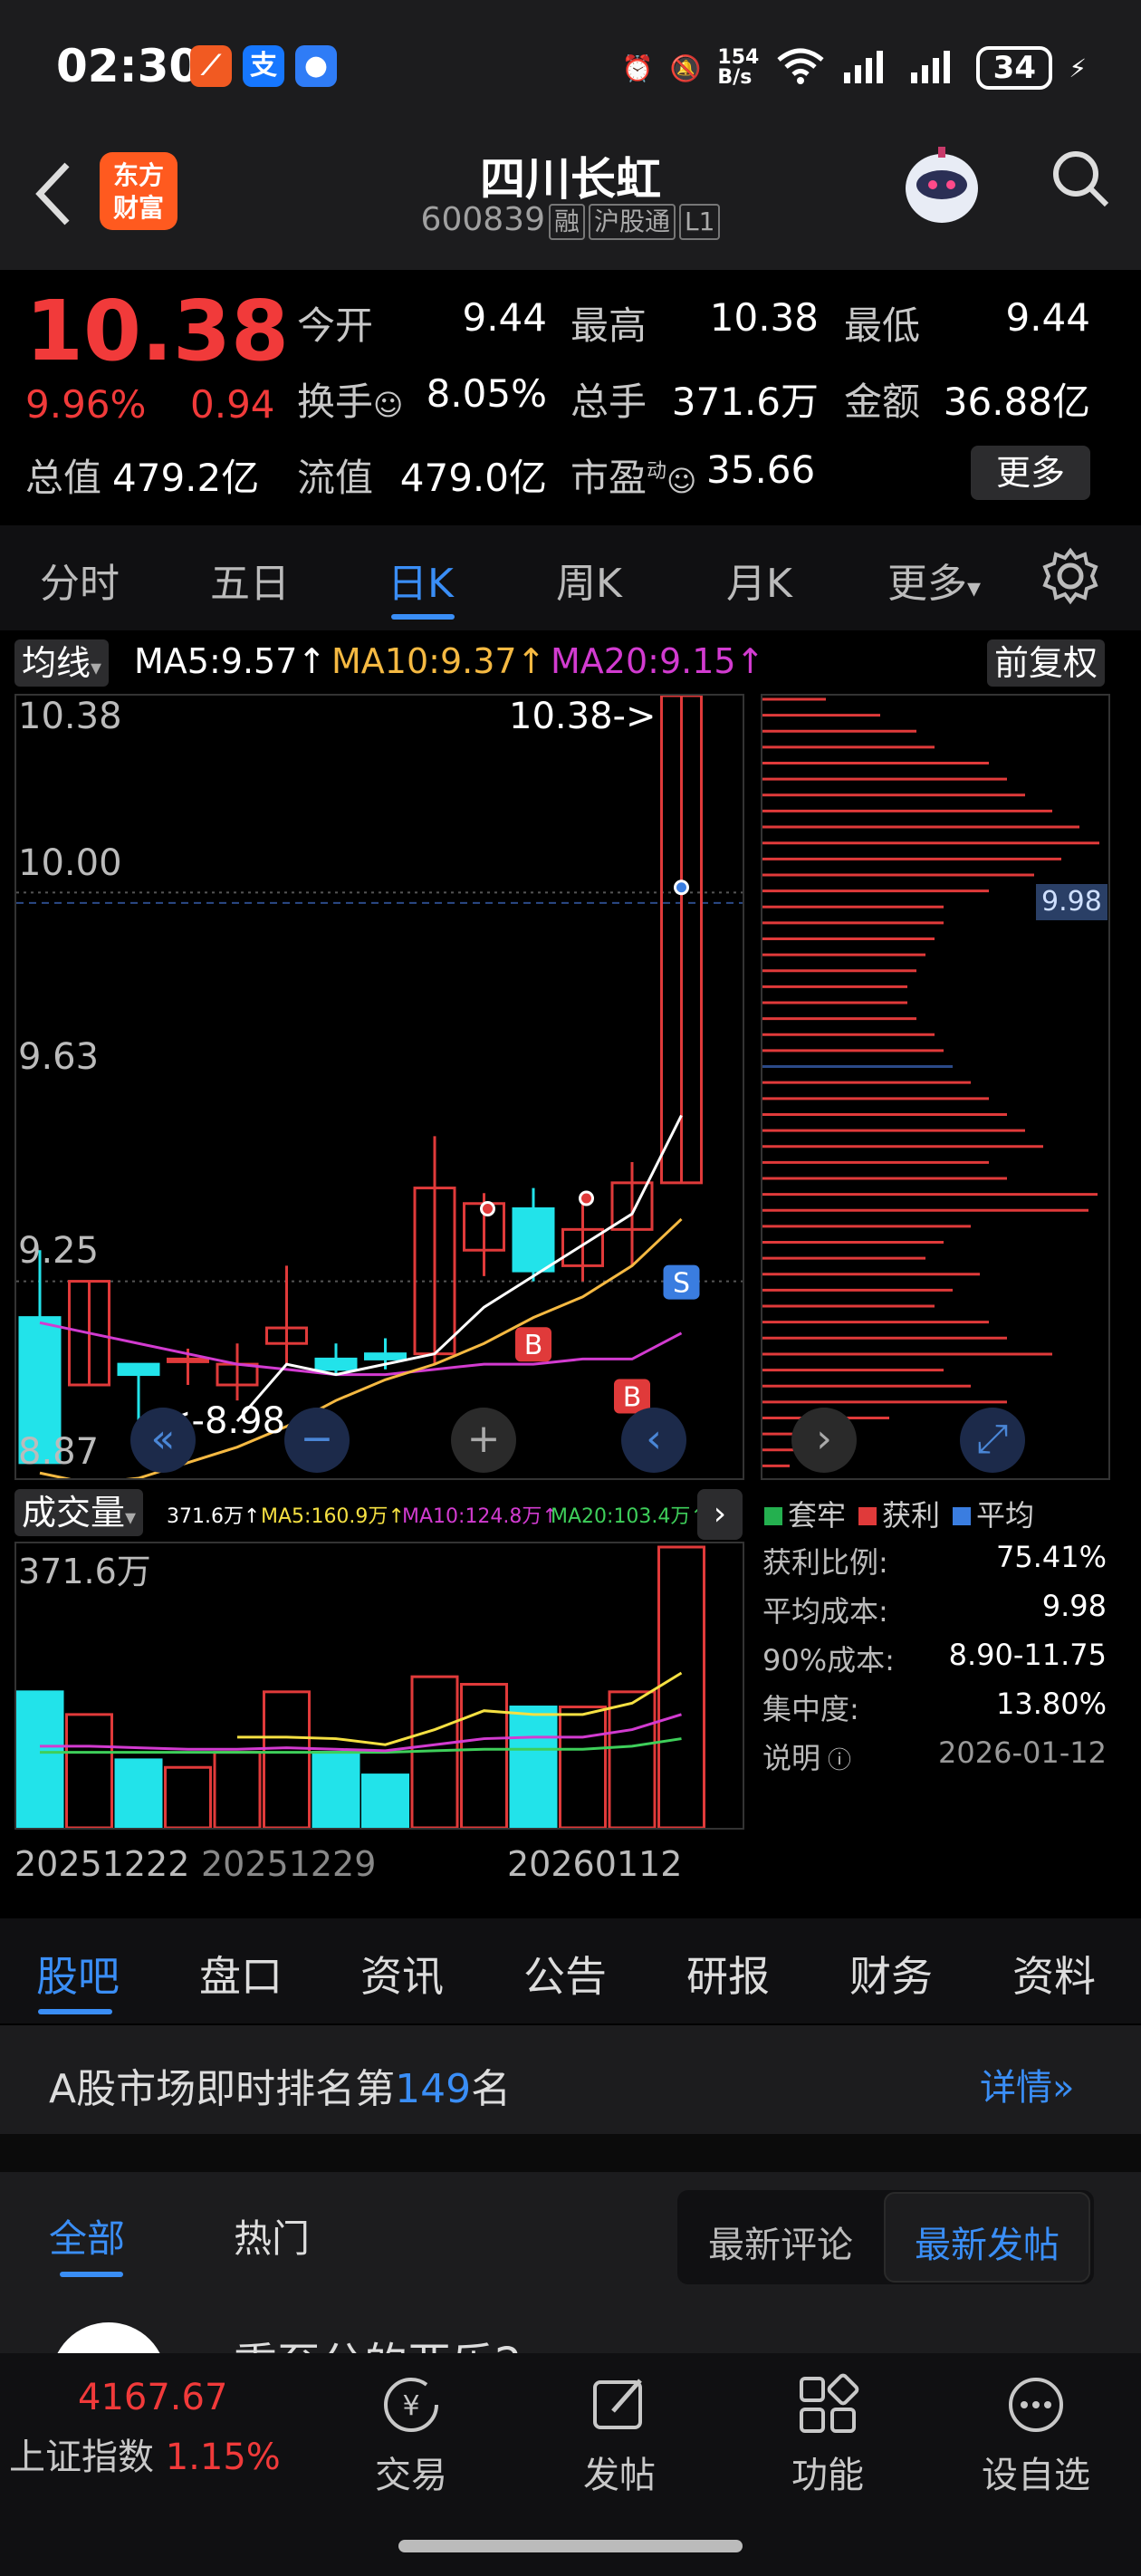 The image size is (1141, 2576). I want to click on y-label-max: 10.38, so click(70, 716).